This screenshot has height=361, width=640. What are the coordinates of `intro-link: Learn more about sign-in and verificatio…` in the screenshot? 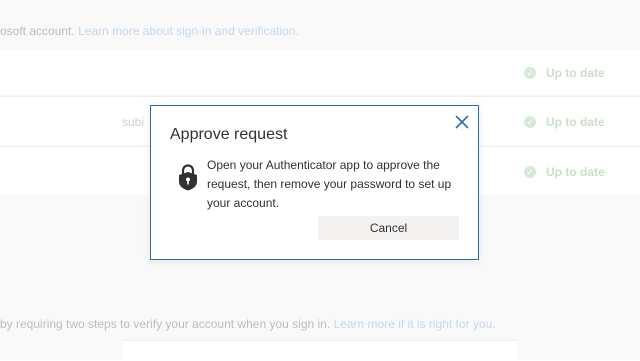 It's located at (188, 31).